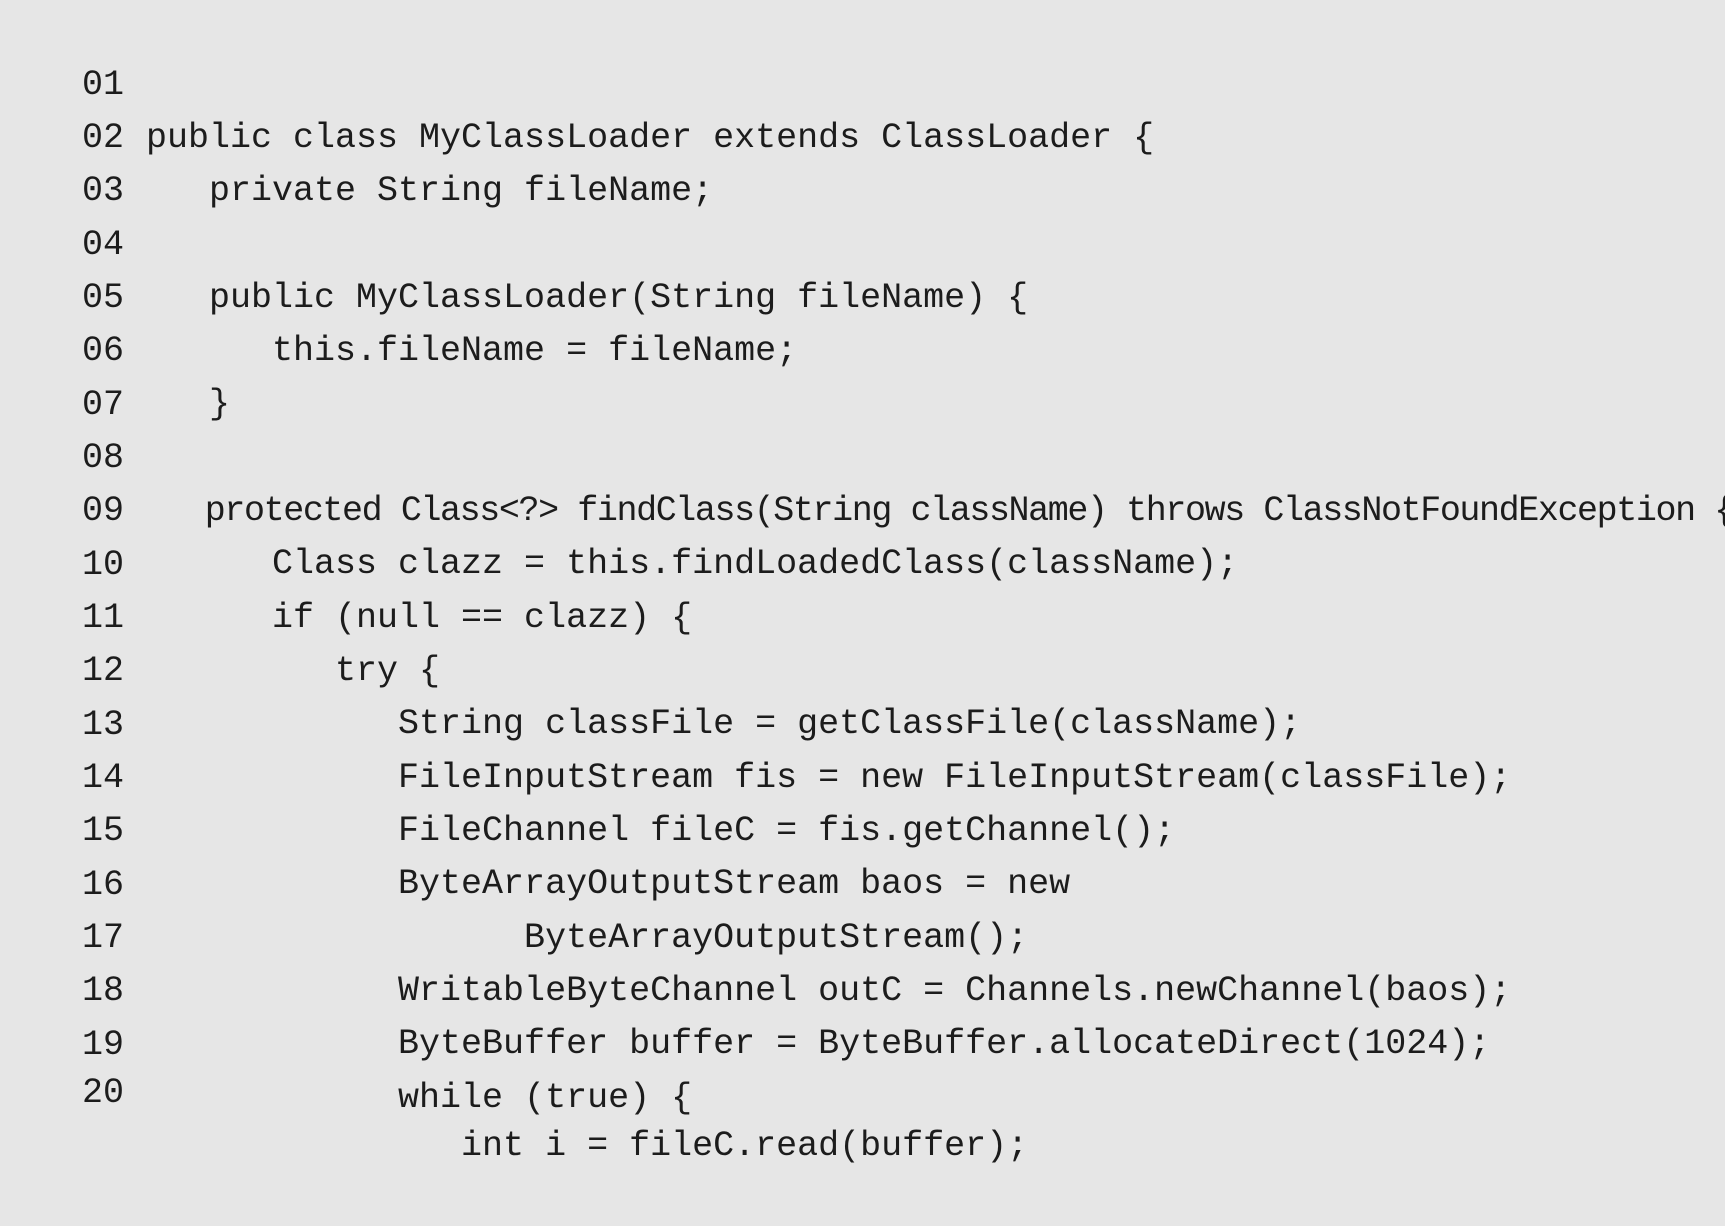 This screenshot has height=1226, width=1725. Describe the element at coordinates (419, 618) in the screenshot. I see `line-code: if (null == clazz) {` at that location.